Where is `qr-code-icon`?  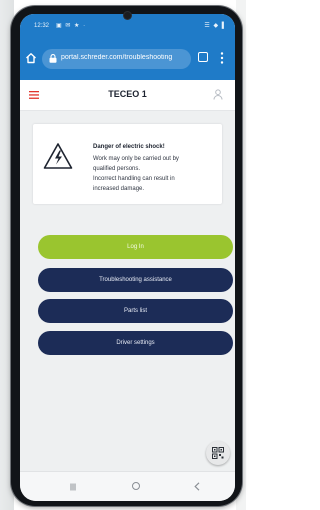
qr-code-icon is located at coordinates (218, 453).